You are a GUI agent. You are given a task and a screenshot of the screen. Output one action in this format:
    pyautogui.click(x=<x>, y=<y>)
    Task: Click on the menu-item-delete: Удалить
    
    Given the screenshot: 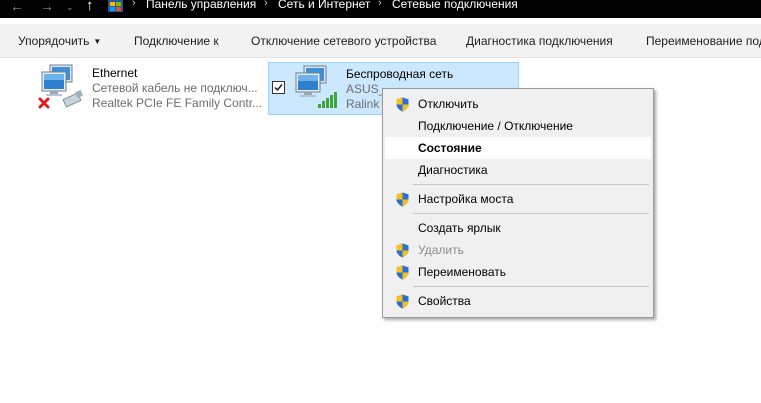 What is the action you would take?
    pyautogui.click(x=518, y=250)
    